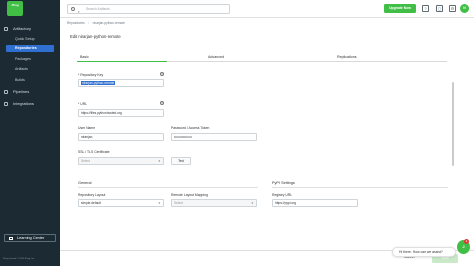  I want to click on sidebar-sub-label: Repositories, so click(26, 48).